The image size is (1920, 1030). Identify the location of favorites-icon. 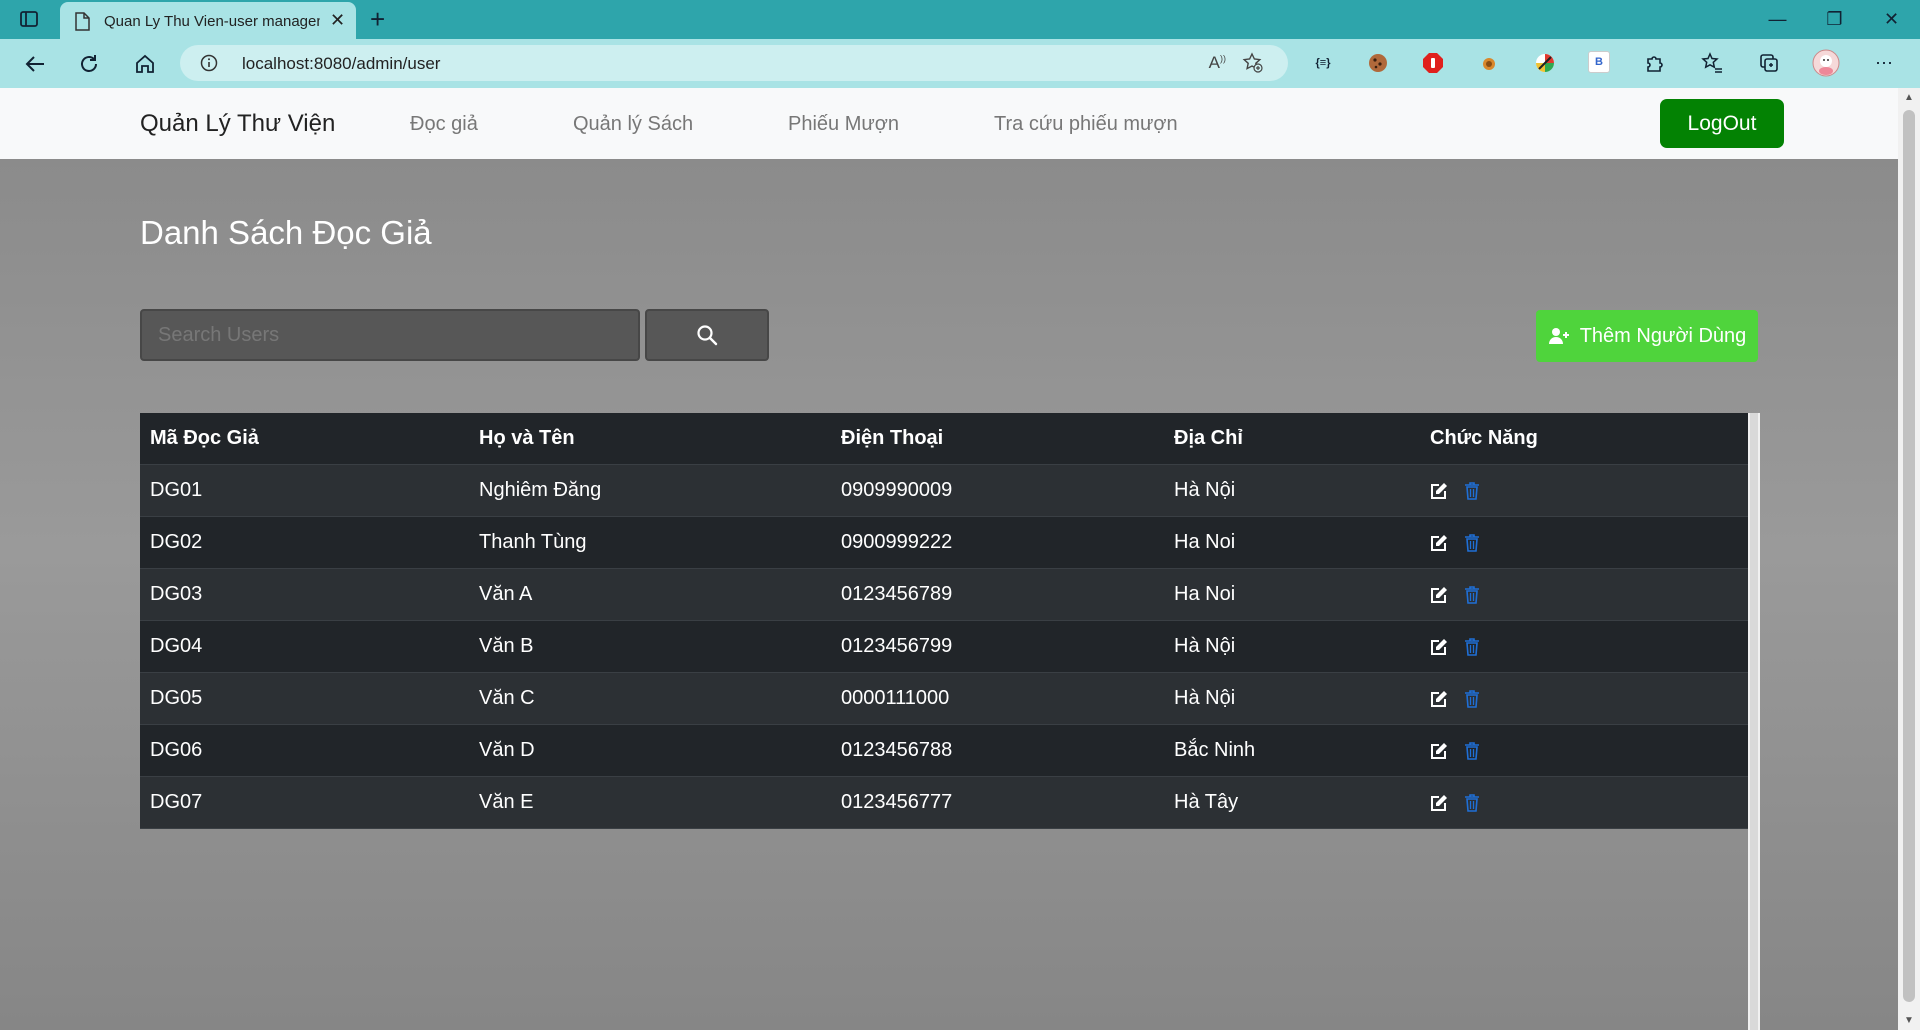
(1712, 63).